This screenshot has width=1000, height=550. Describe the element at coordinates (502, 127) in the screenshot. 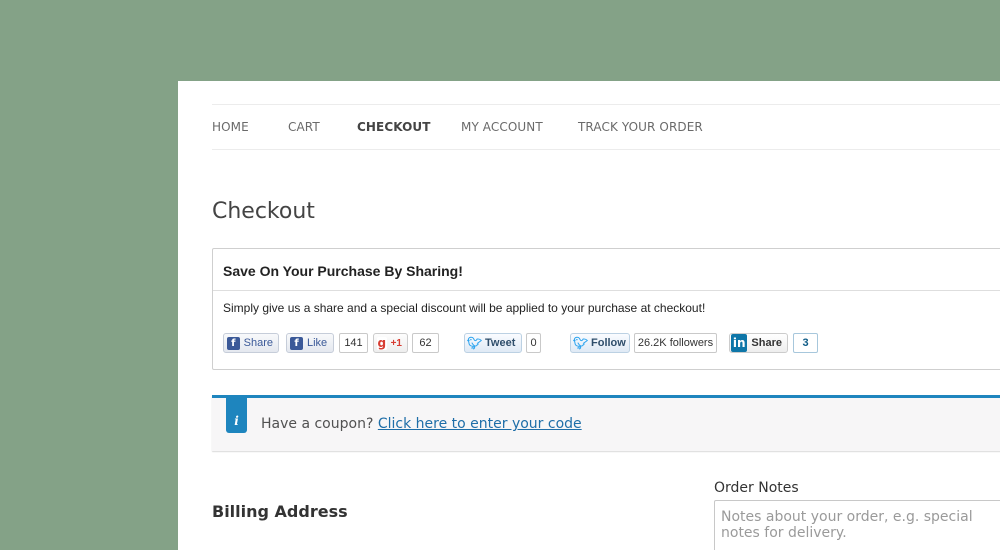

I see `nav-my-account: MY ACCOUNT` at that location.